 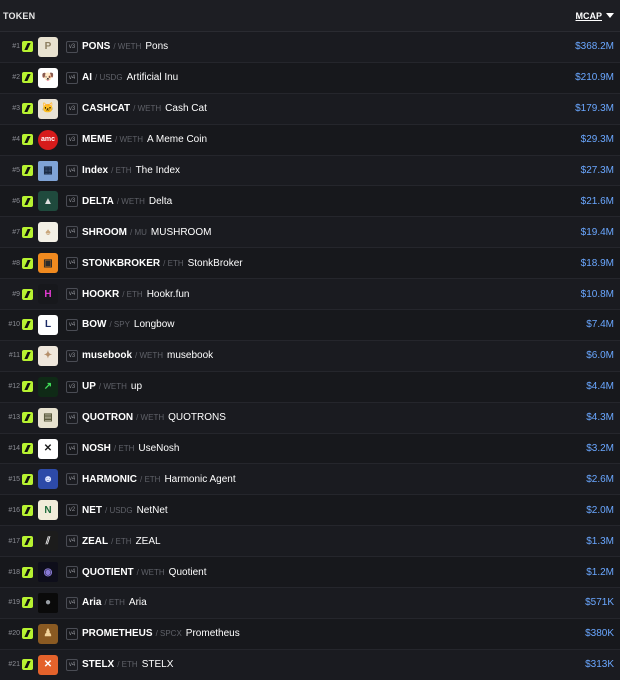 What do you see at coordinates (14, 325) in the screenshot?
I see `rank-label: #10` at bounding box center [14, 325].